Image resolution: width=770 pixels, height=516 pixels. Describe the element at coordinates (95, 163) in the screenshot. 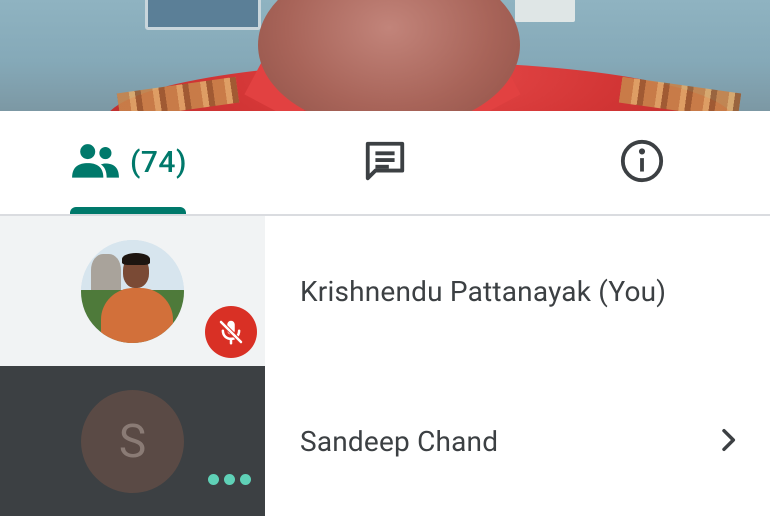

I see `people-icon` at that location.